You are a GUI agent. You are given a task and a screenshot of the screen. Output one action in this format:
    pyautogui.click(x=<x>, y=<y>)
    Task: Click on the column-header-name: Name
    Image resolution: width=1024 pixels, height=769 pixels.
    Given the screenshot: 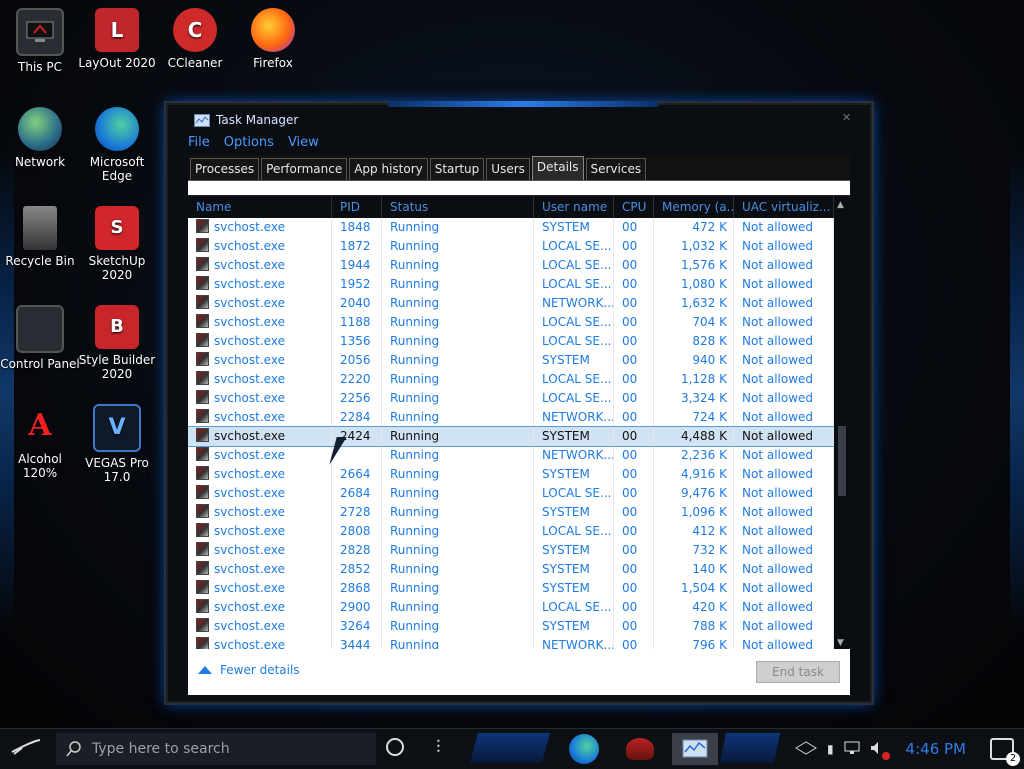 What is the action you would take?
    pyautogui.click(x=260, y=207)
    